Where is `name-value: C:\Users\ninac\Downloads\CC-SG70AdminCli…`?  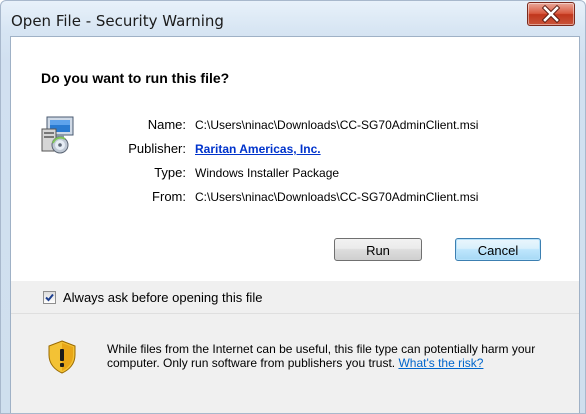
name-value: C:\Users\ninac\Downloads\CC-SG70AdminCli… is located at coordinates (337, 125).